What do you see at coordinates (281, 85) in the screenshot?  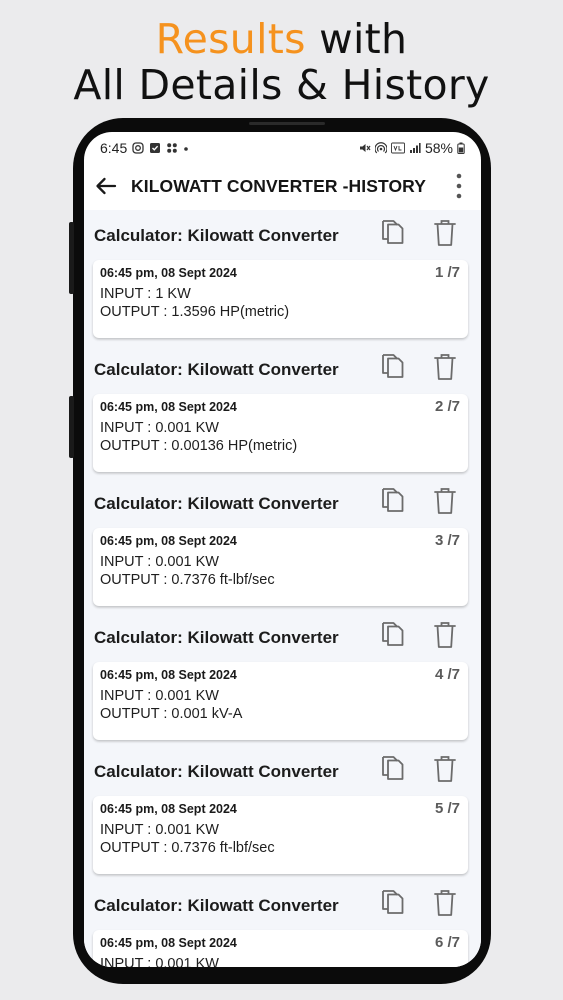 I see `promo-line-2: All Details & History` at bounding box center [281, 85].